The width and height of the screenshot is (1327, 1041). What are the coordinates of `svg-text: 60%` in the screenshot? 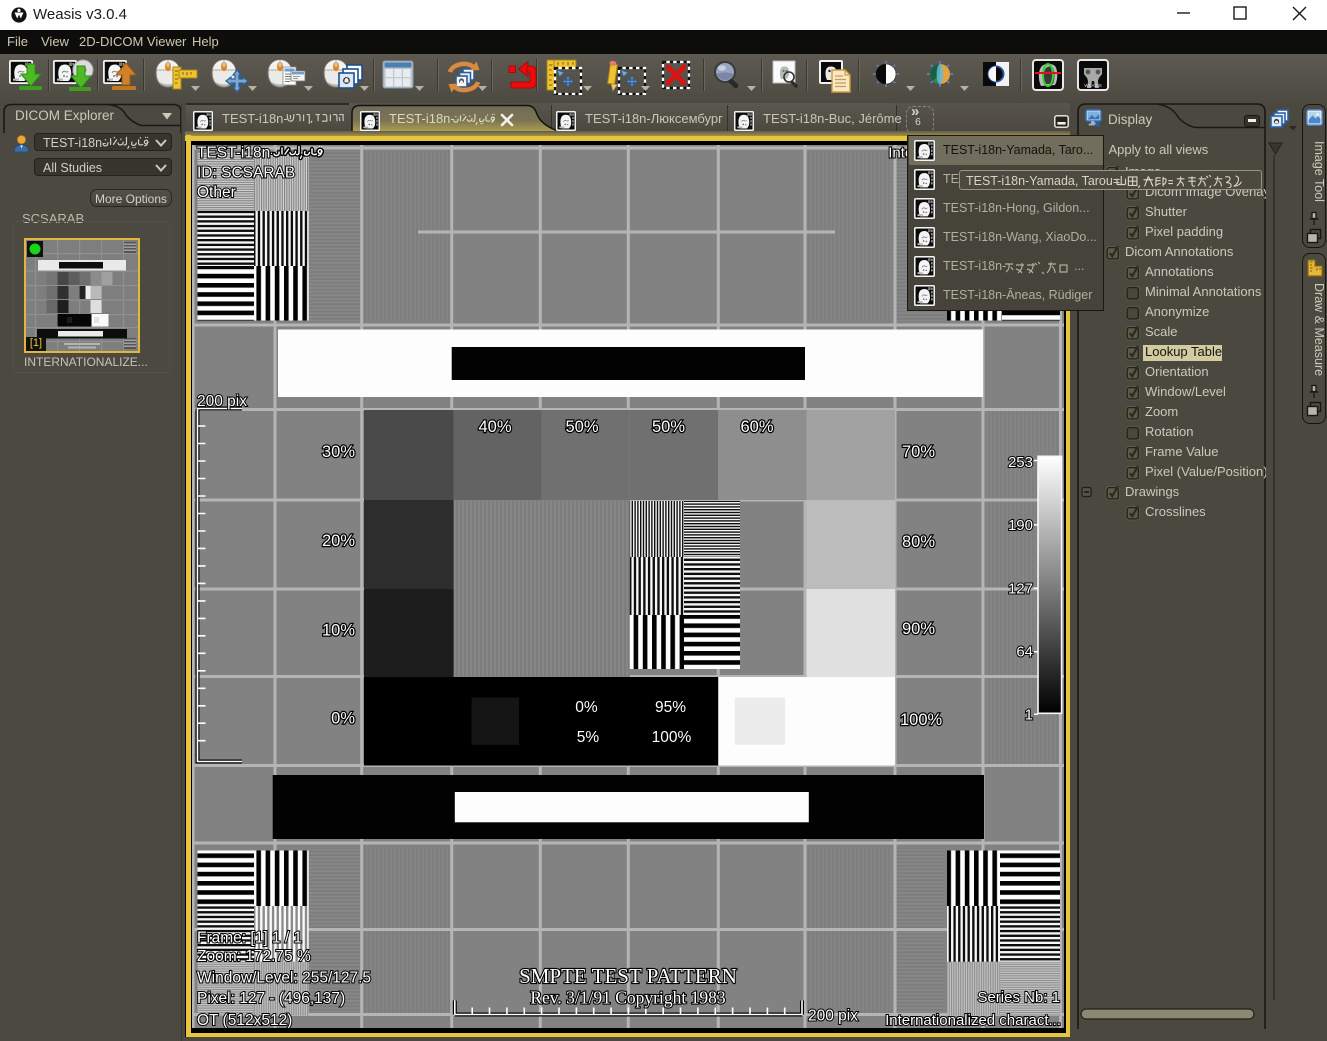 It's located at (756, 427).